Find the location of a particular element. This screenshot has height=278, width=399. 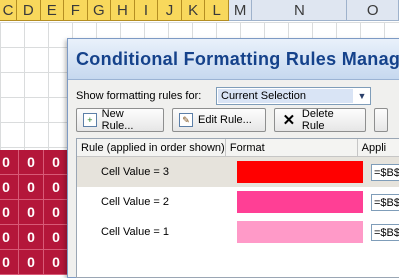

dialog-titlebar: Conditional Formatting Rules Manager is located at coordinates (233, 59).